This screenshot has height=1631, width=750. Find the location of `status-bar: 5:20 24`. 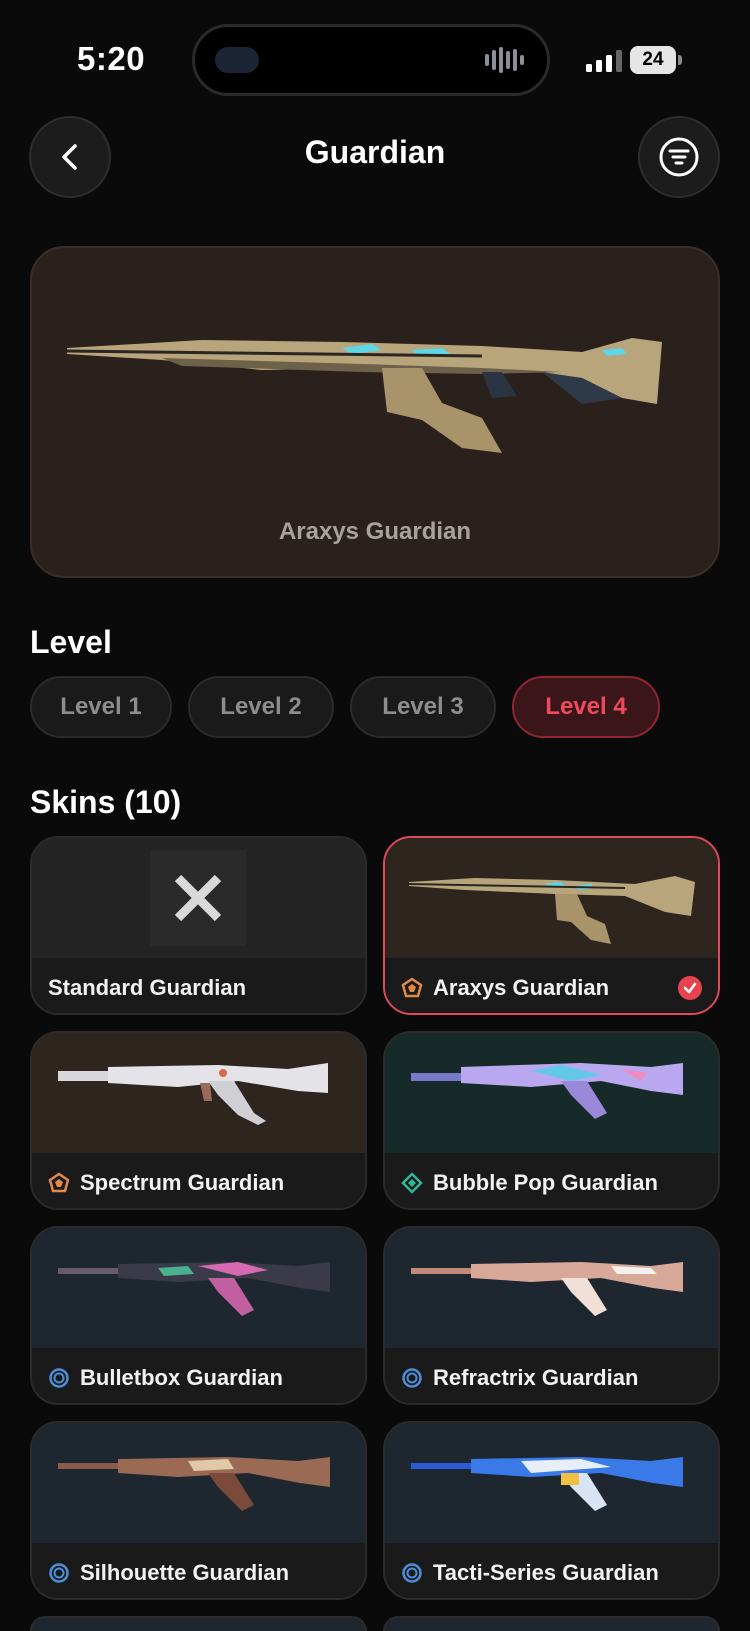

status-bar: 5:20 24 is located at coordinates (375, 55).